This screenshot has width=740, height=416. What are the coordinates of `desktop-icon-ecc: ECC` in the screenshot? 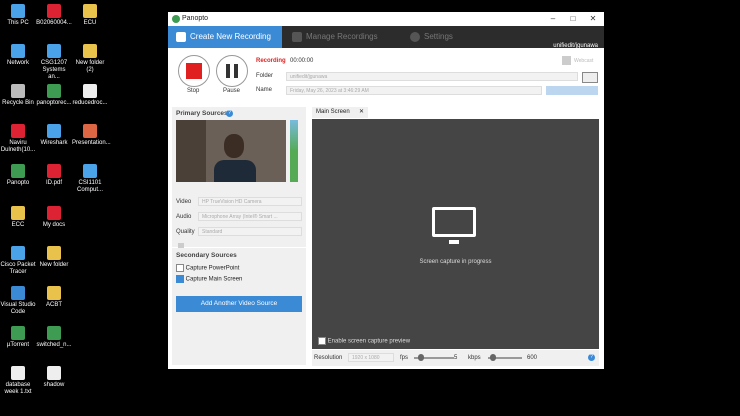 It's located at (18, 217).